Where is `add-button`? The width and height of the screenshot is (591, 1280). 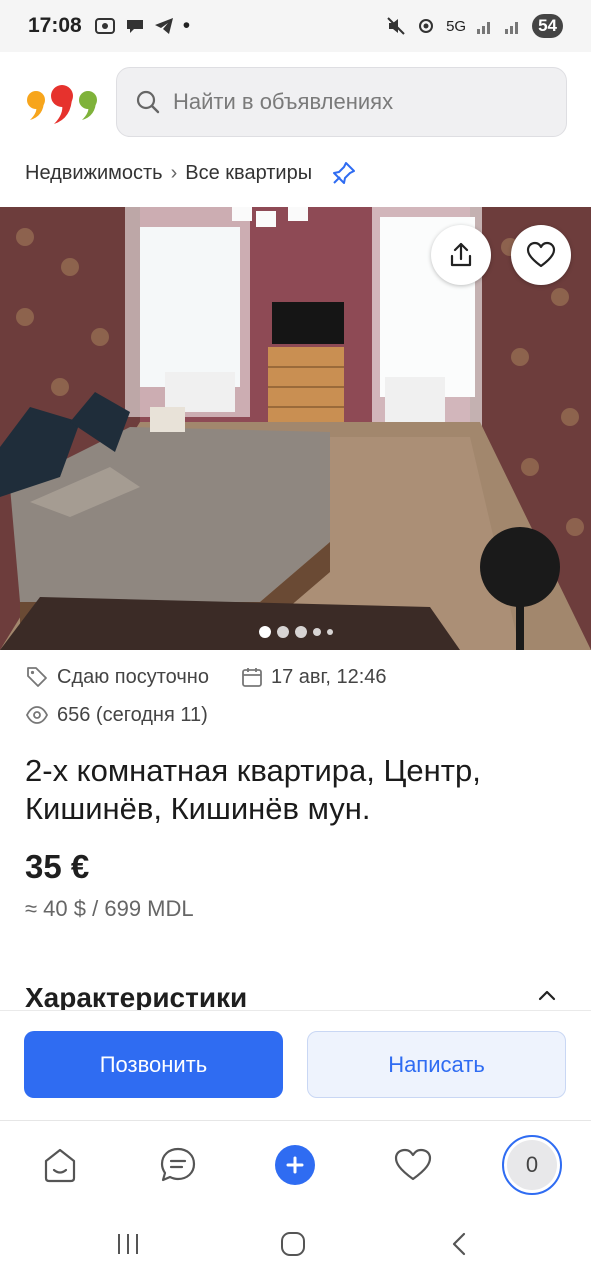
add-button is located at coordinates (295, 1165).